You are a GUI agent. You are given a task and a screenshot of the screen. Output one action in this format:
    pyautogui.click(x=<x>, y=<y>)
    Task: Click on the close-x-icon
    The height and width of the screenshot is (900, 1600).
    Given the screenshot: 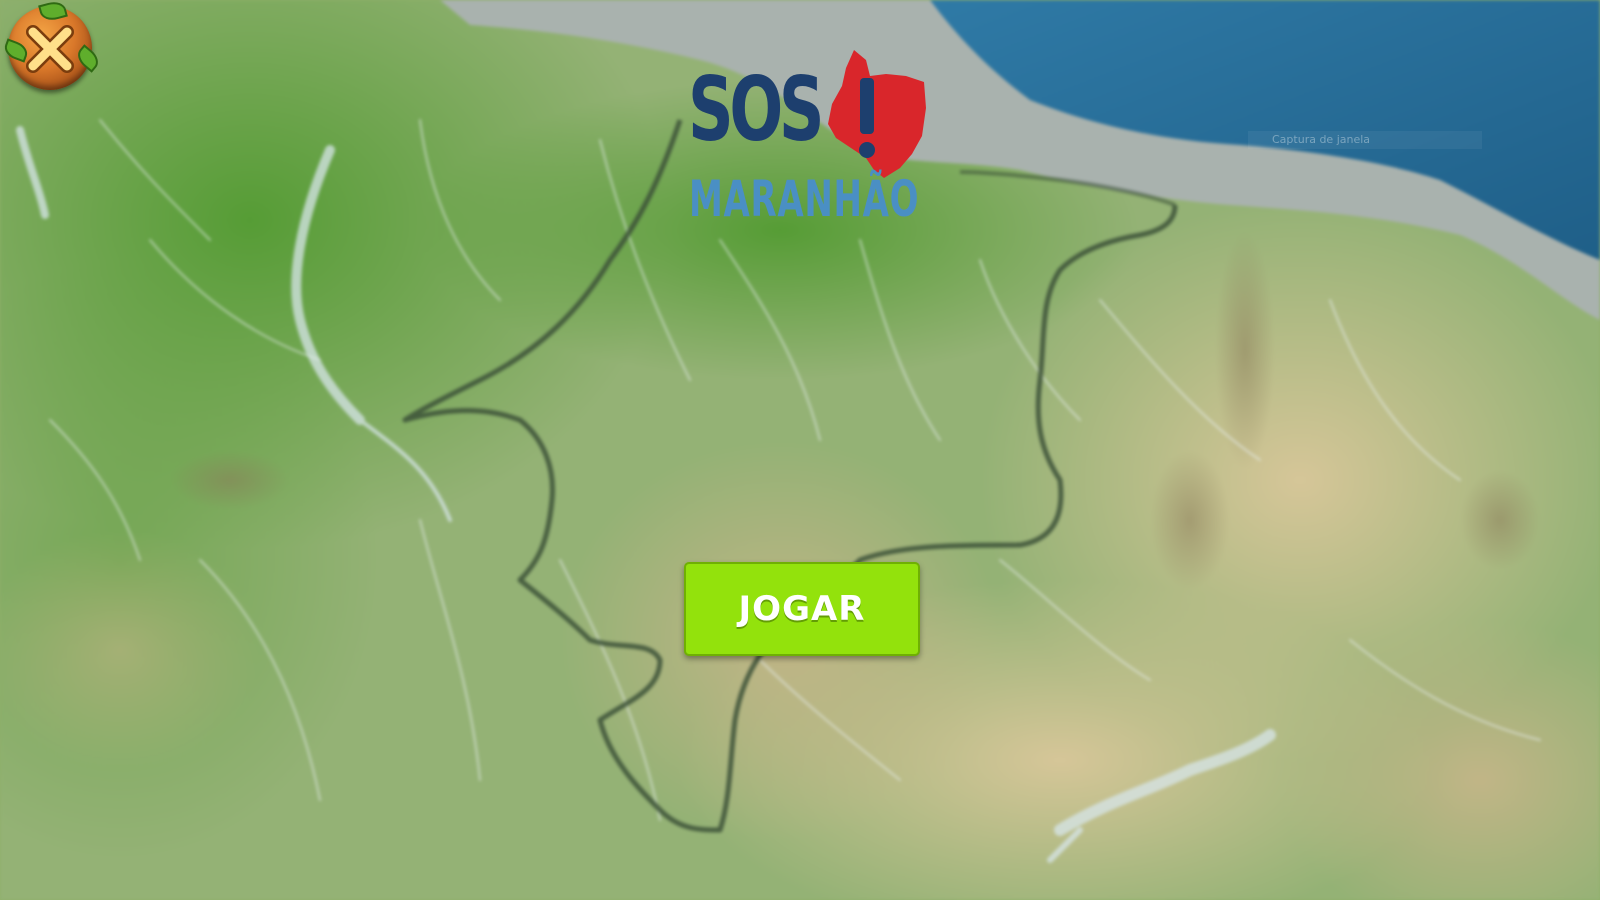 What is the action you would take?
    pyautogui.click(x=50, y=49)
    